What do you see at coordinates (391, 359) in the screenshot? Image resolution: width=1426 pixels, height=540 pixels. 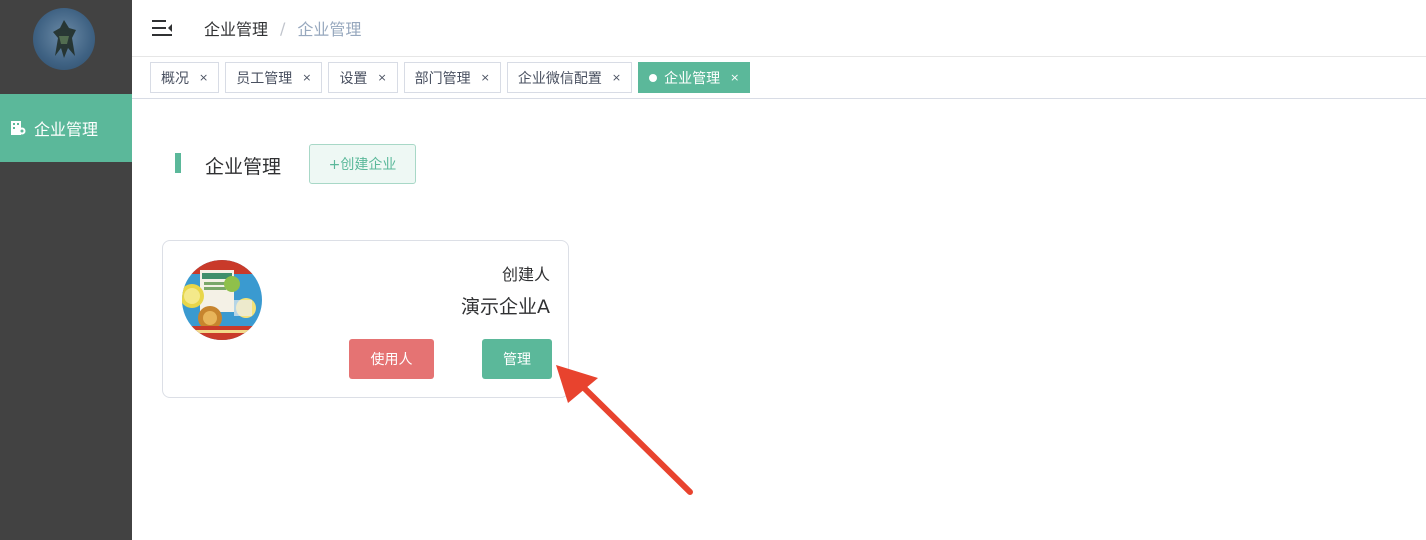 I see `users-button: 使用人` at bounding box center [391, 359].